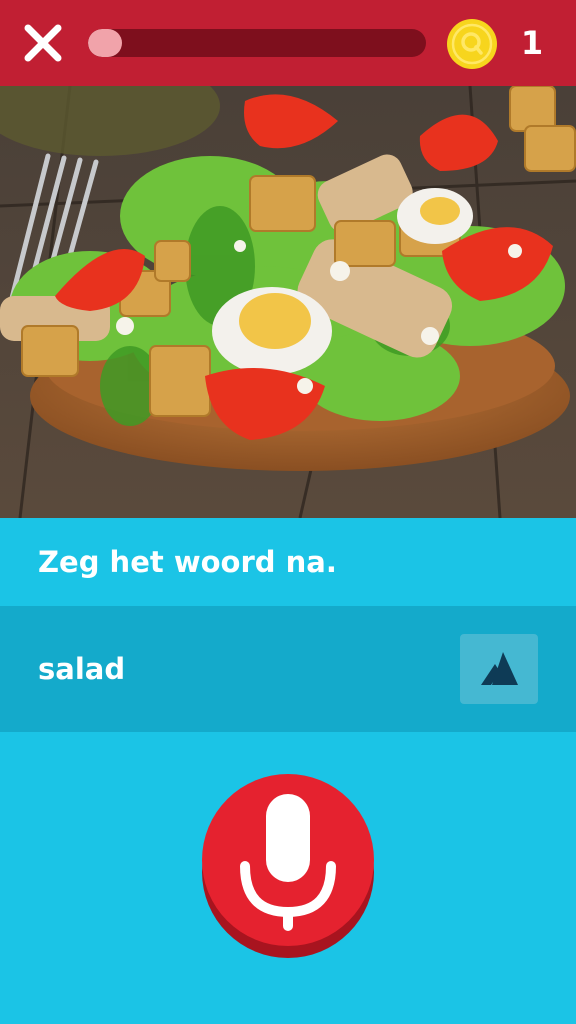 The height and width of the screenshot is (1024, 576). I want to click on coin-icon, so click(472, 44).